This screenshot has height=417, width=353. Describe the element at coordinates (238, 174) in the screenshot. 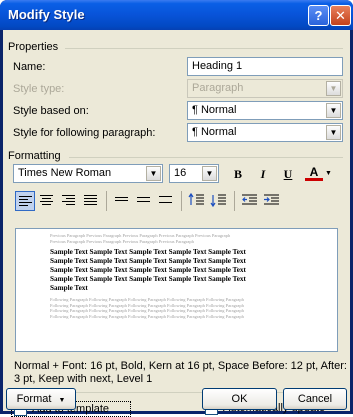

I see `bold-button: B` at that location.